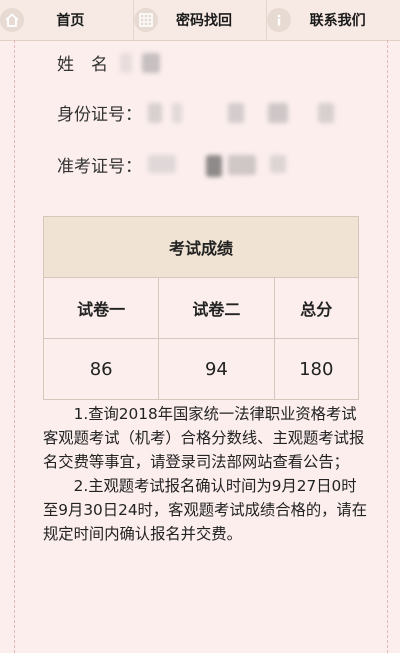  I want to click on score-header-paper2: 试卷二, so click(216, 308).